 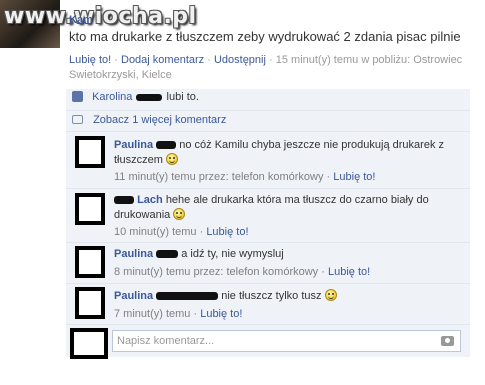 What do you see at coordinates (159, 120) in the screenshot?
I see `more-comments-link: Zobacz 1 więcej komentarz` at bounding box center [159, 120].